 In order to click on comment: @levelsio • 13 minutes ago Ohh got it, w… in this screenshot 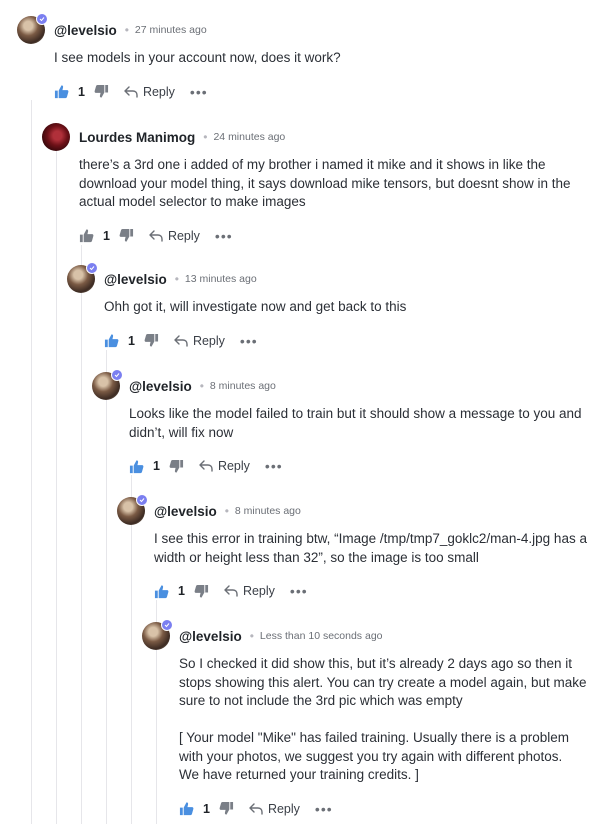, I will do `click(329, 306)`.